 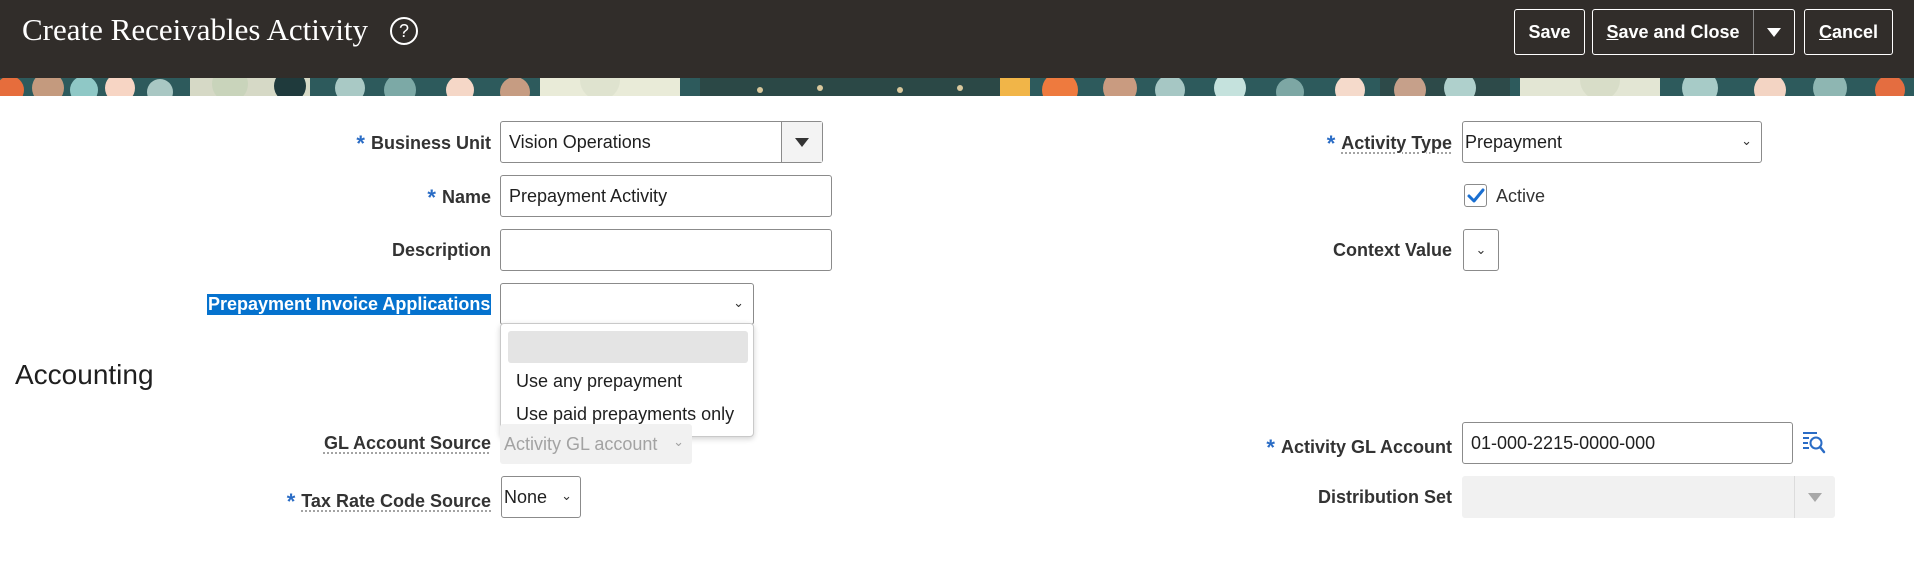 What do you see at coordinates (1814, 443) in the screenshot?
I see `account-search-icon` at bounding box center [1814, 443].